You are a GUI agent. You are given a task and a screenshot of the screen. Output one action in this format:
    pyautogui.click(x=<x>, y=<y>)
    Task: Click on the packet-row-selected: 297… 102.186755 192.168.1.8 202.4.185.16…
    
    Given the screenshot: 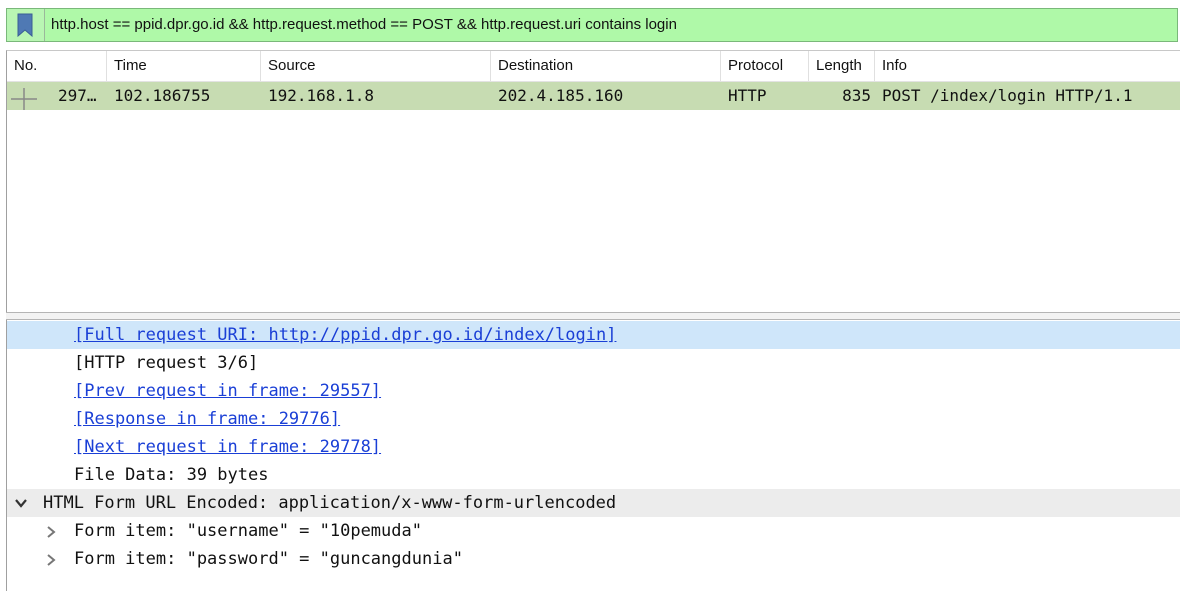 What is the action you would take?
    pyautogui.click(x=593, y=96)
    